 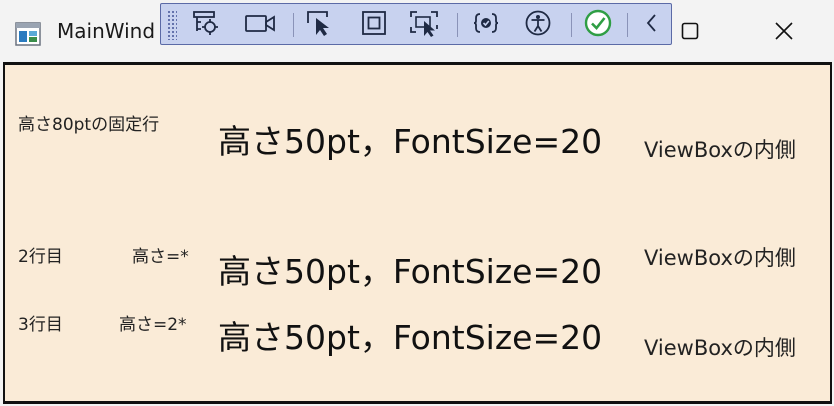 I want to click on row2-label: 2行目, so click(x=40, y=257).